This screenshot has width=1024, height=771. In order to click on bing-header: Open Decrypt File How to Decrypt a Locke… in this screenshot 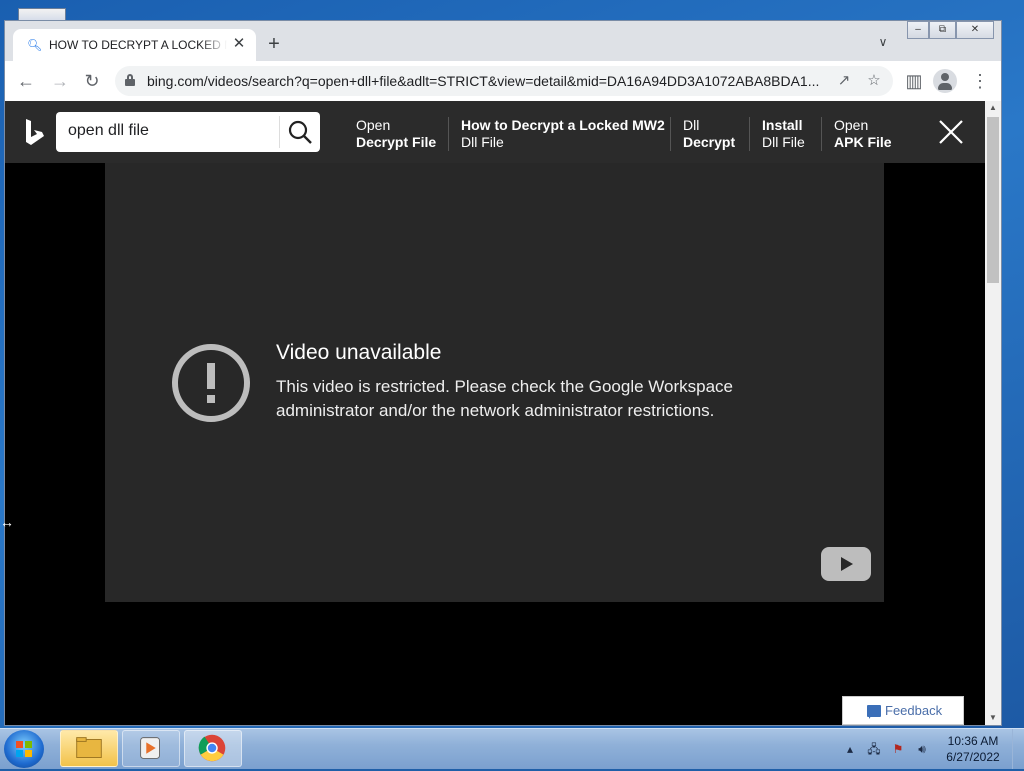, I will do `click(495, 132)`.